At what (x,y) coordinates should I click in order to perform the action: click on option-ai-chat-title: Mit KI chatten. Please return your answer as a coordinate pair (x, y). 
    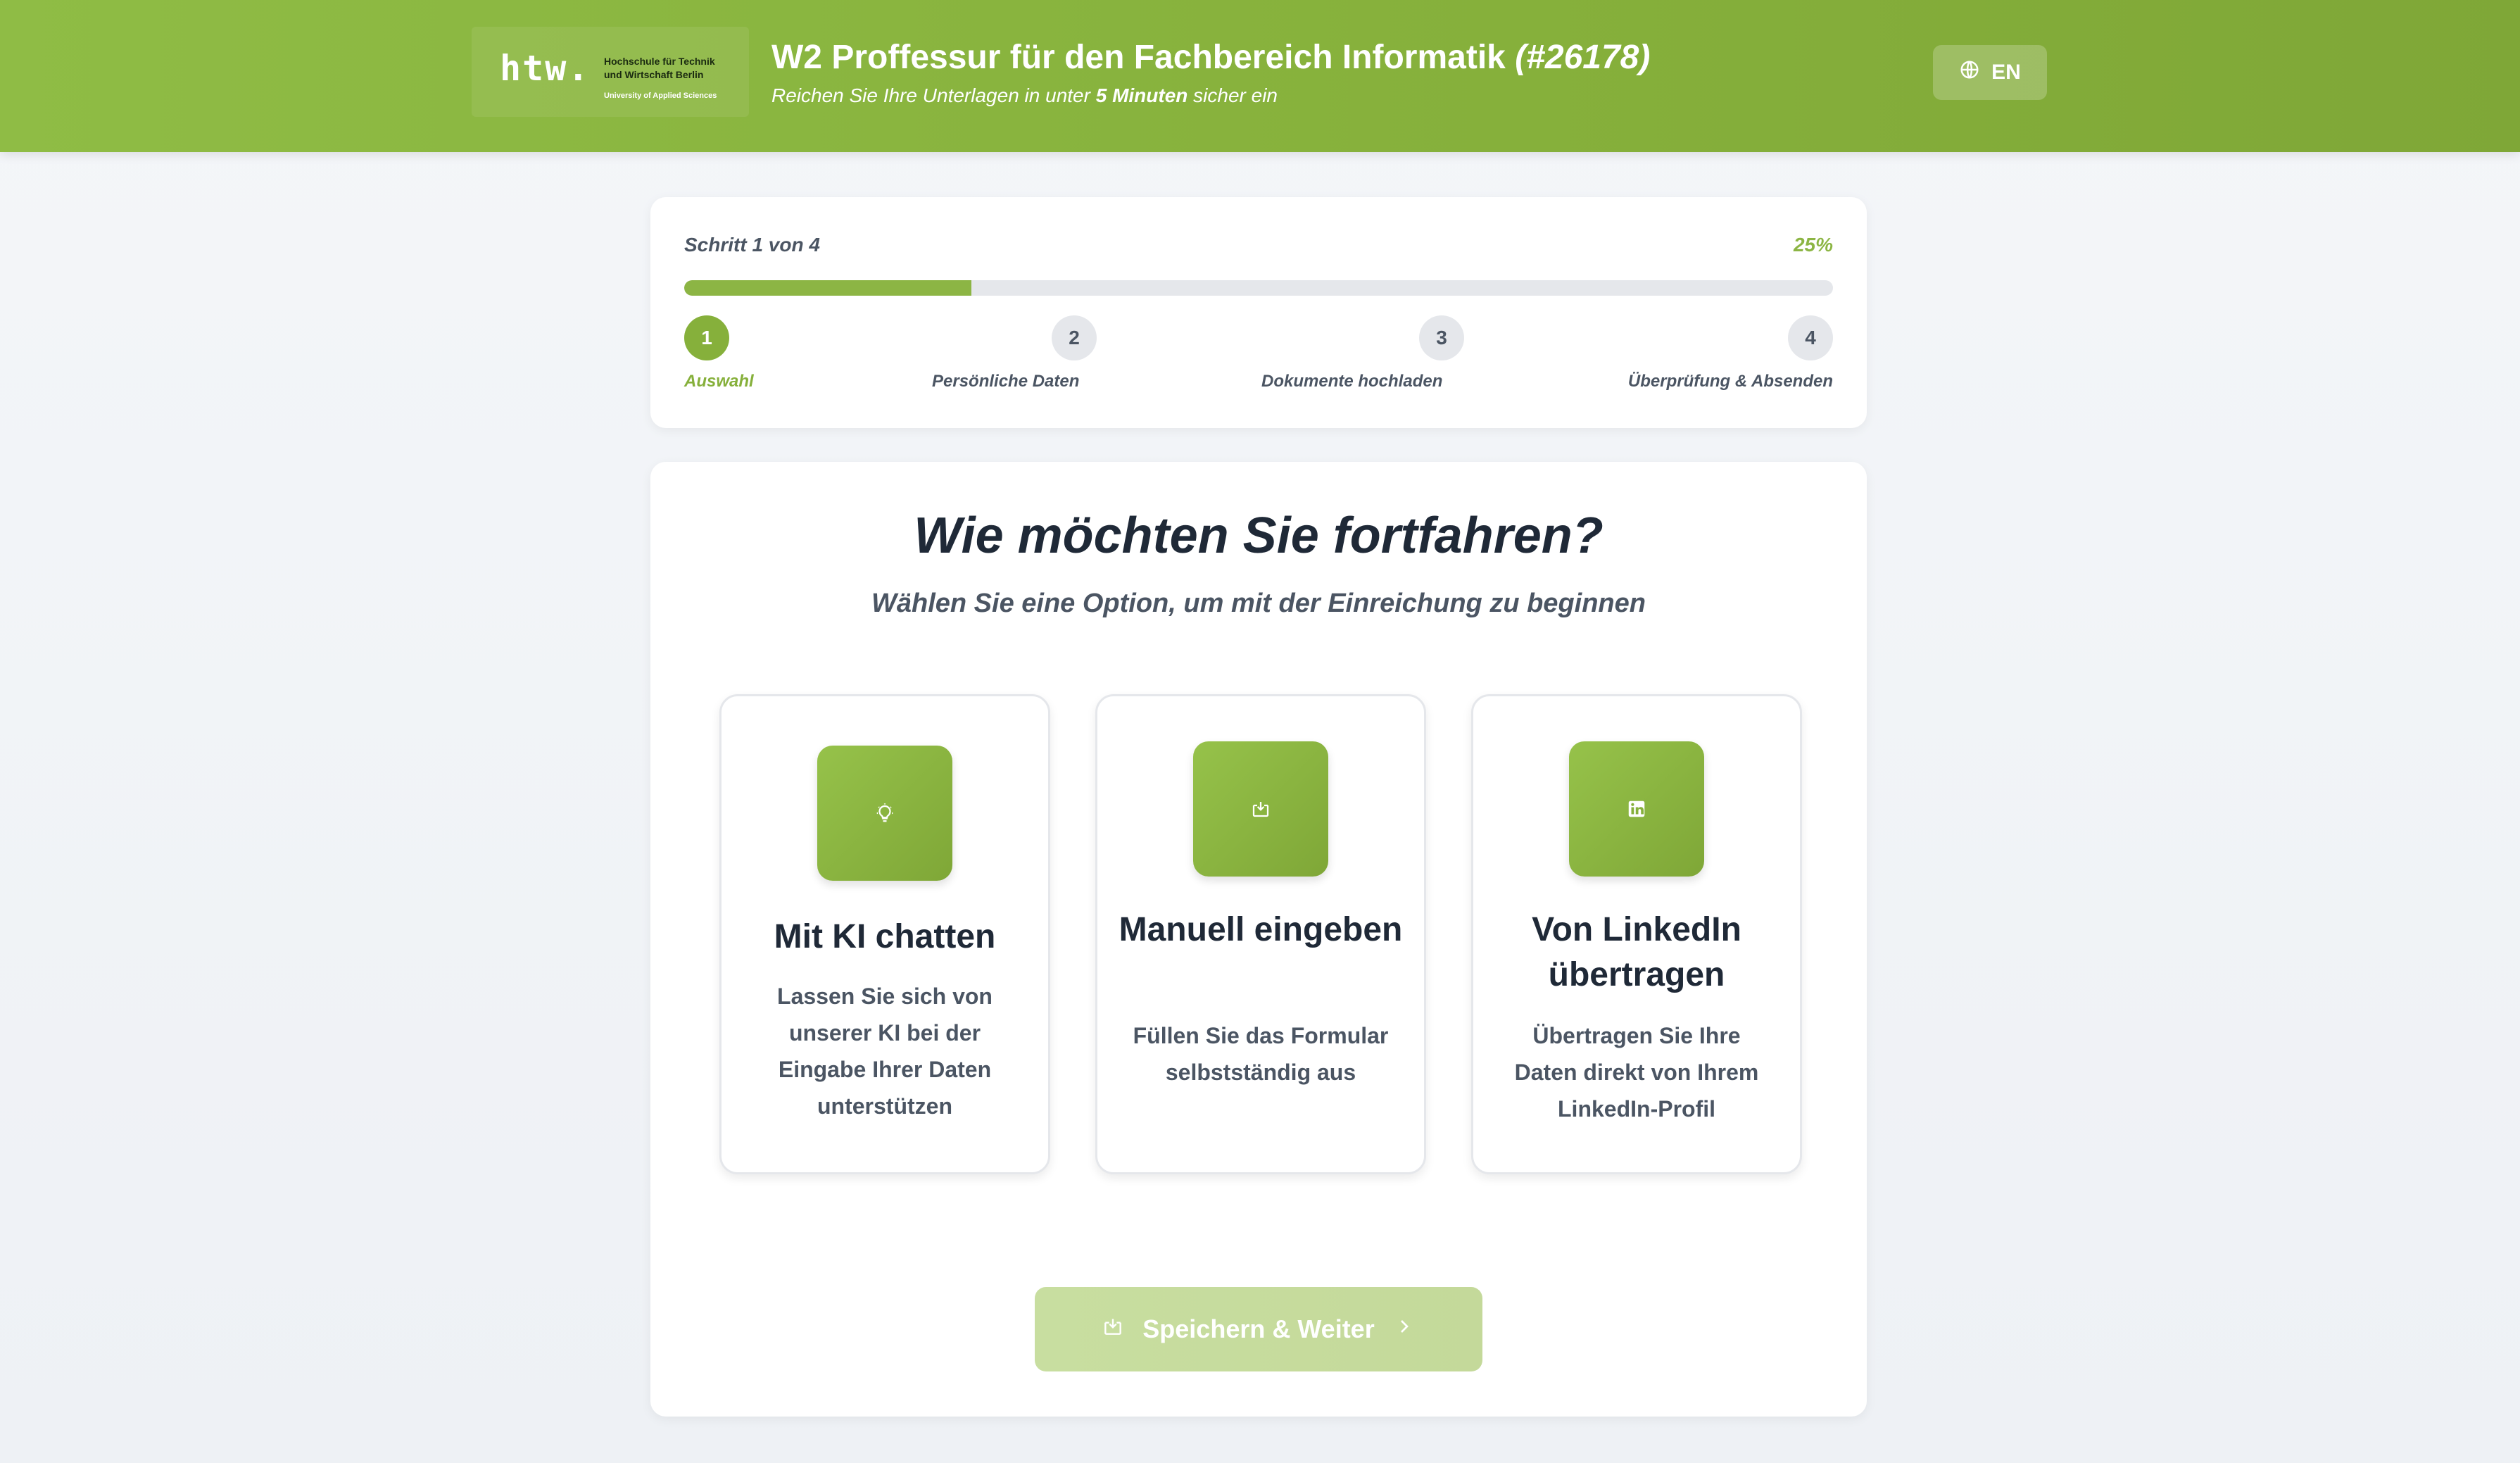
    Looking at the image, I should click on (885, 937).